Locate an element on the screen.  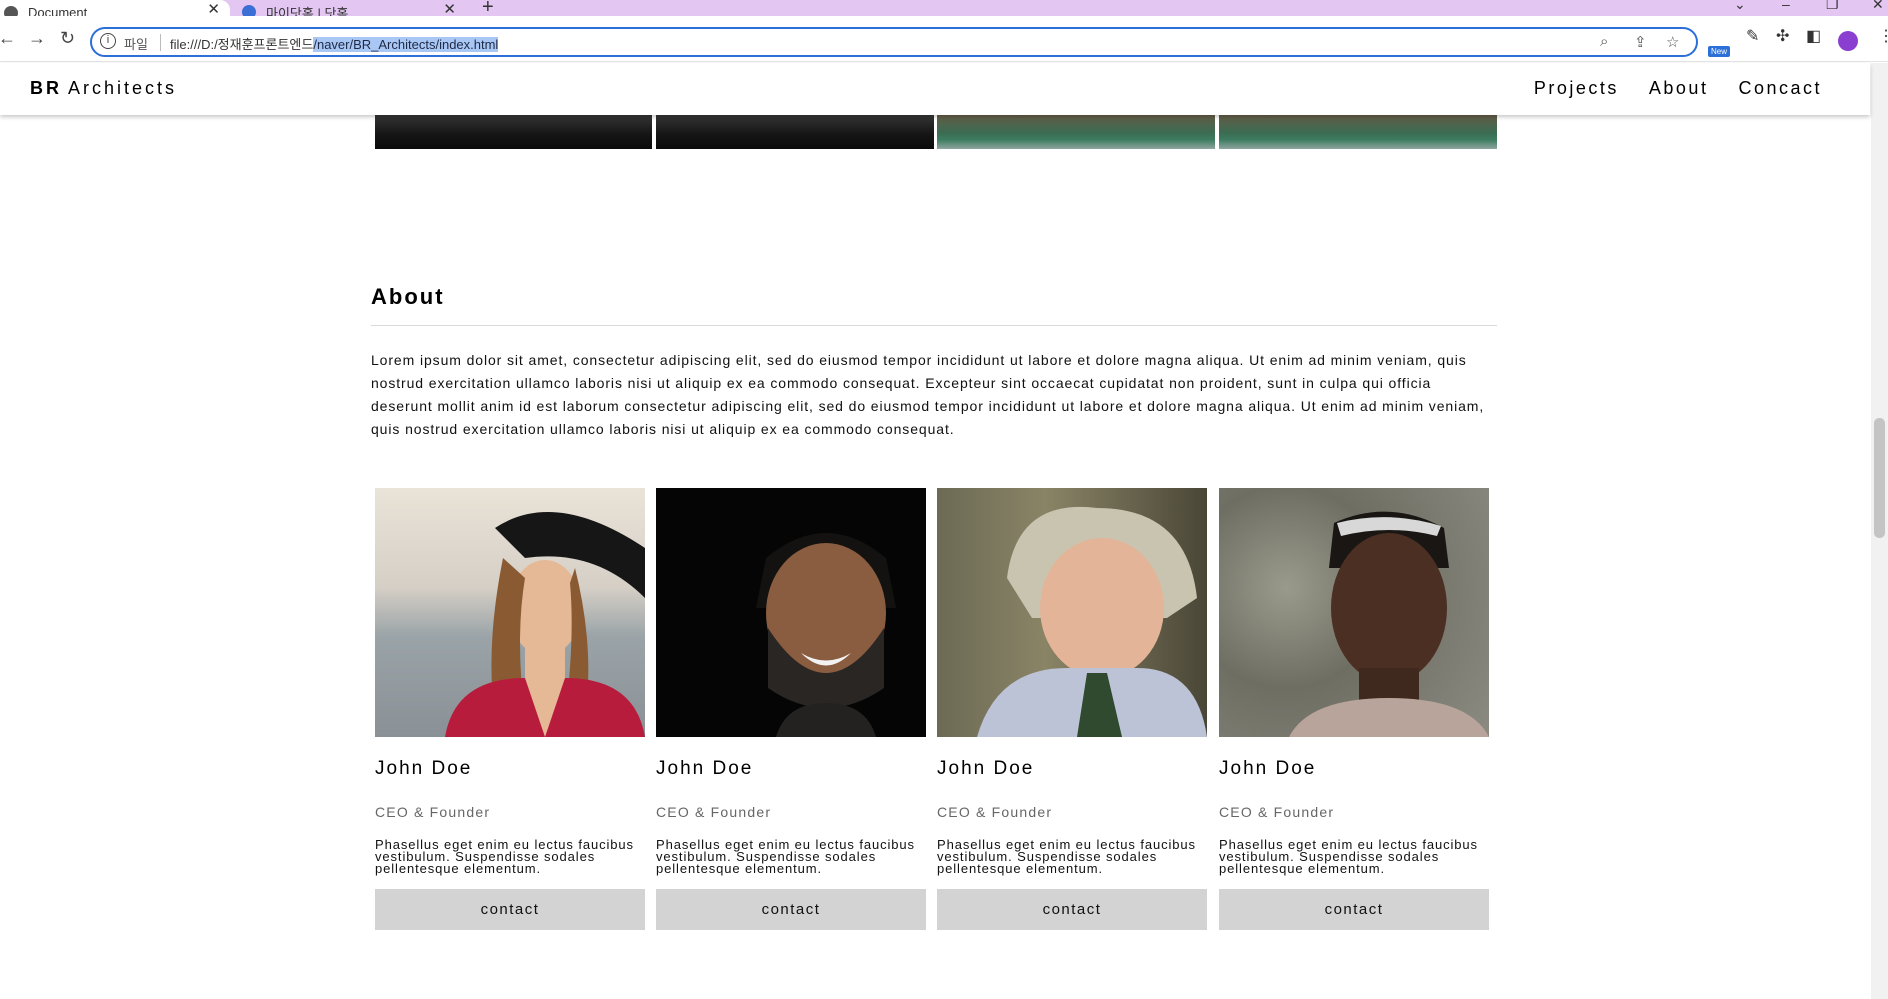
profile-avatar is located at coordinates (1848, 41).